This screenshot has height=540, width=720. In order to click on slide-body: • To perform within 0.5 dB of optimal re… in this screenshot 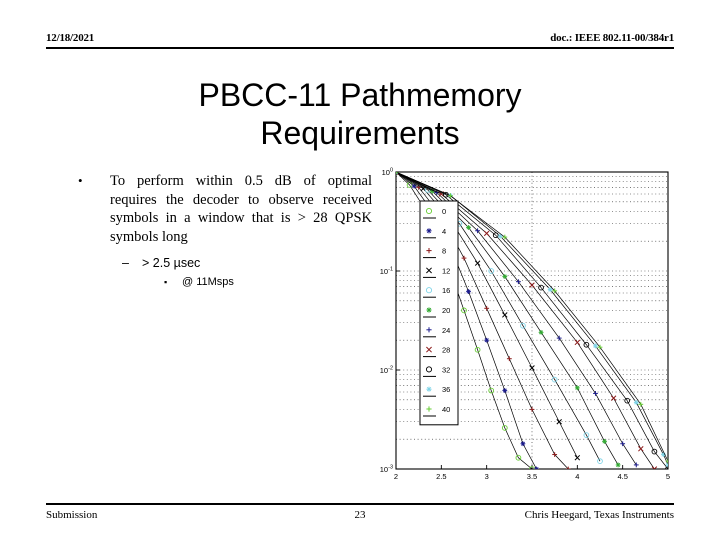, I will do `click(222, 231)`.